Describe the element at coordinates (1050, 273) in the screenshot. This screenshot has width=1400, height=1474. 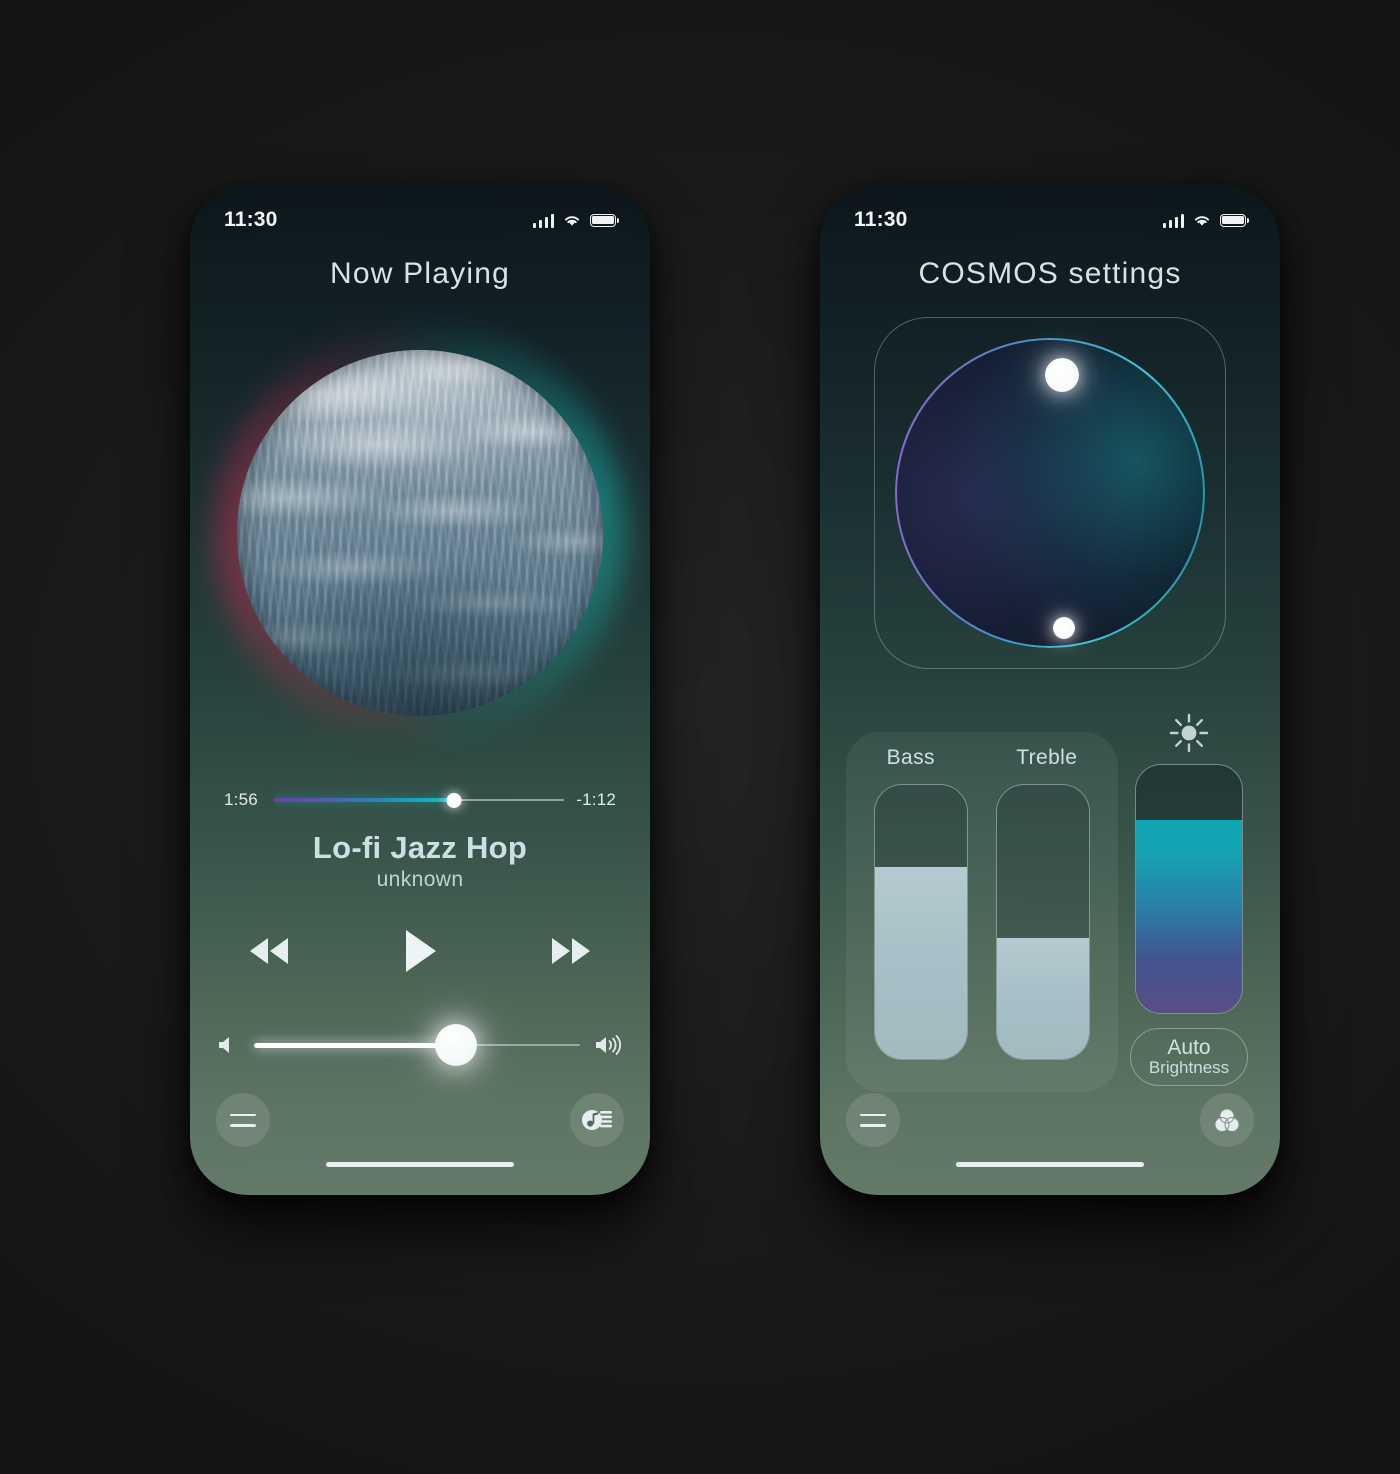
I see `page-title: COSMOS settings` at that location.